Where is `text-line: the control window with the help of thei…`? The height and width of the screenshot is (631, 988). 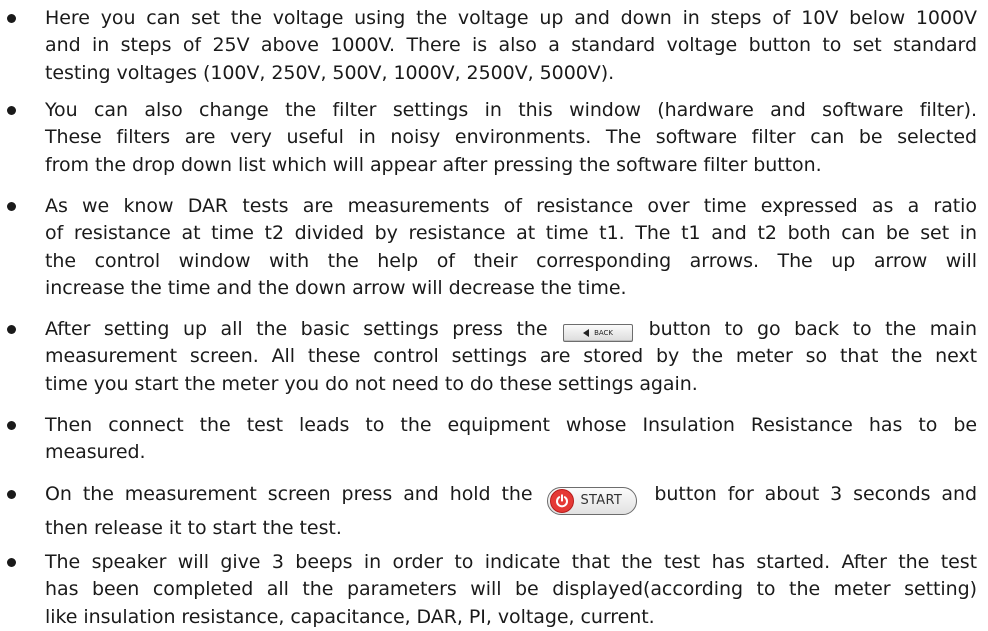 text-line: the control window with the help of thei… is located at coordinates (511, 260).